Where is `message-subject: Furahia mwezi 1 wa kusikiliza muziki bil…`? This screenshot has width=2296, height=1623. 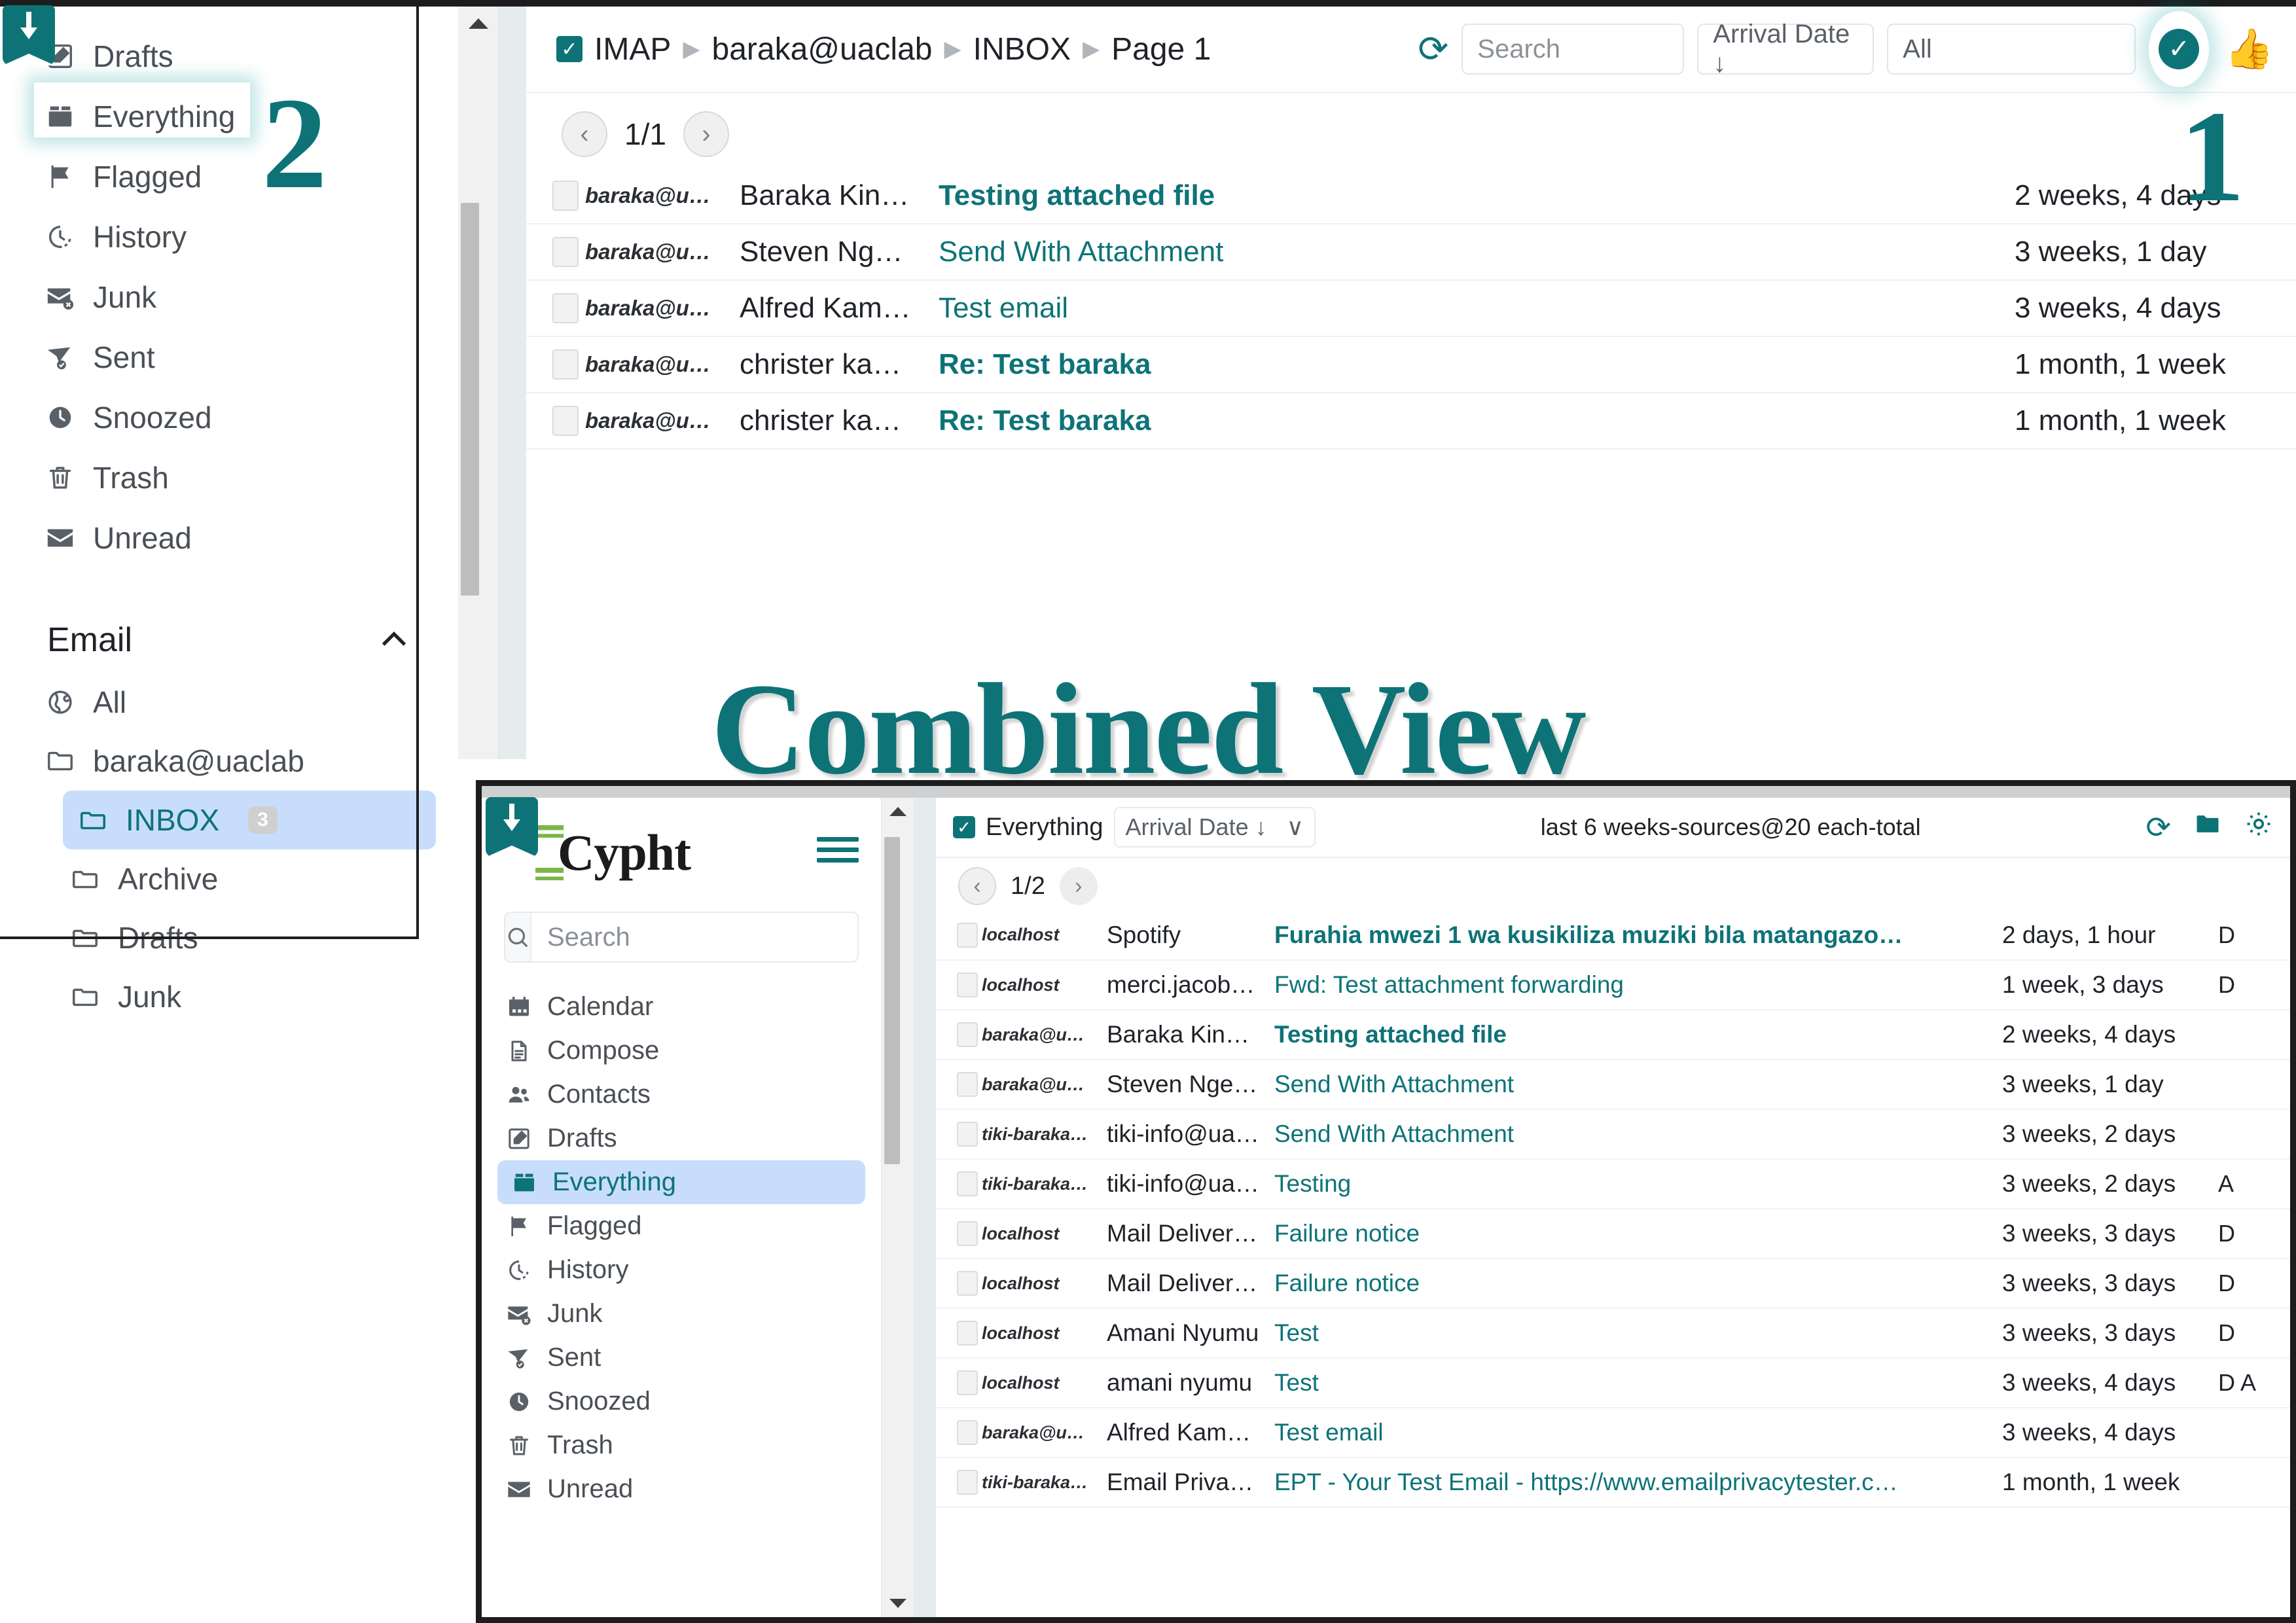
message-subject: Furahia mwezi 1 wa kusikiliza muziki bil… is located at coordinates (1638, 935).